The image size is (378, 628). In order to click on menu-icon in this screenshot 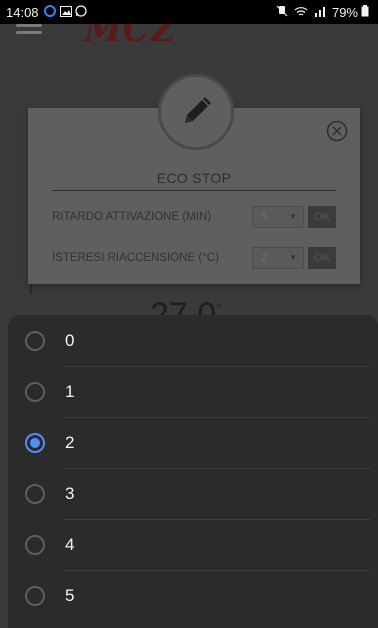, I will do `click(29, 33)`.